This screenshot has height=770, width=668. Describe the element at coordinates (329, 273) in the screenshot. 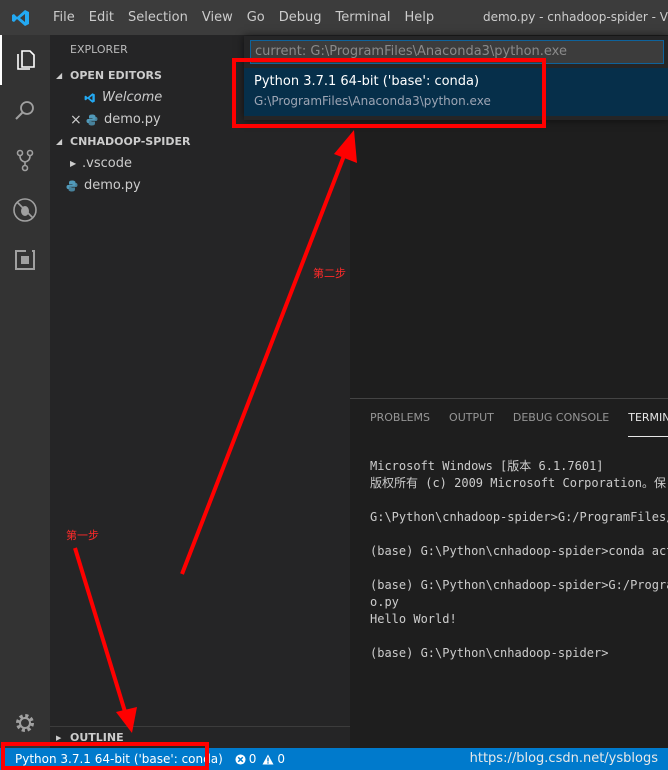

I see `step-two-label: 第二步` at that location.